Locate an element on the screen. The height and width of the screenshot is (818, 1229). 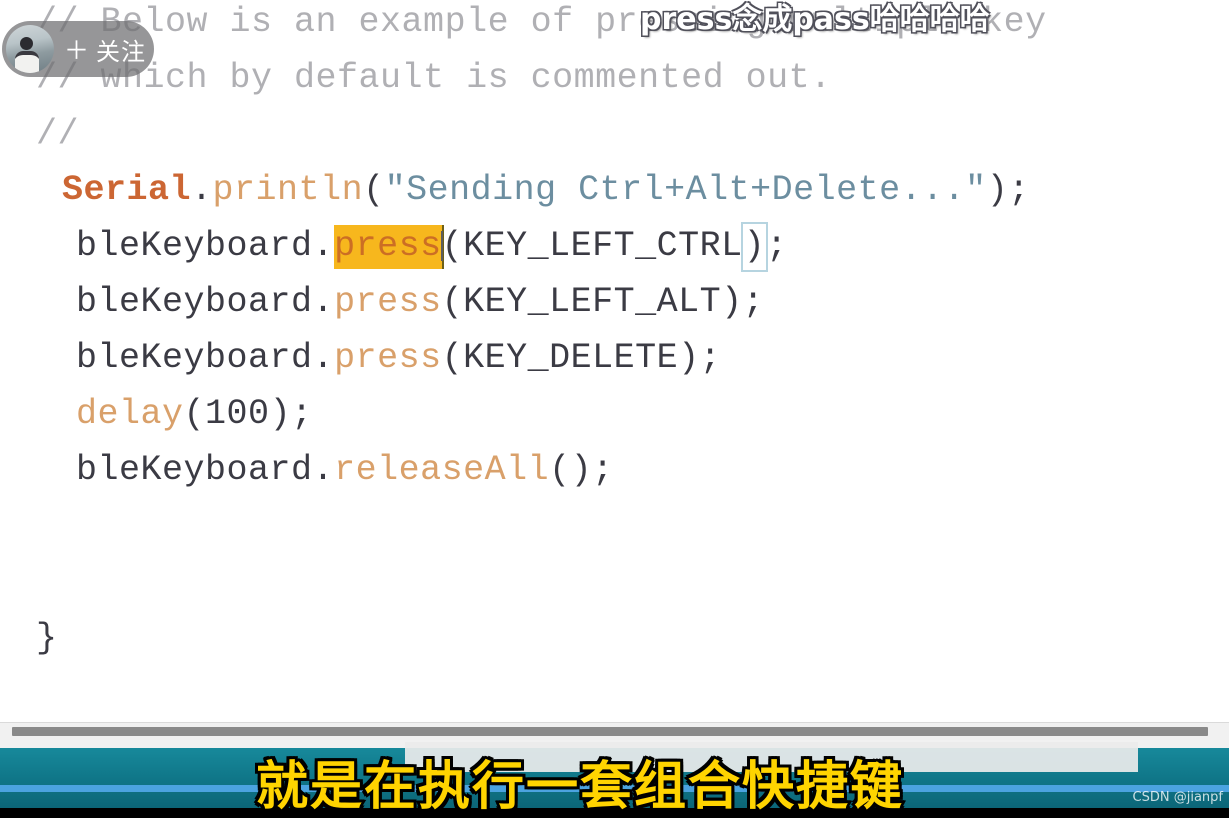
token-method-println: println is located at coordinates (288, 190).